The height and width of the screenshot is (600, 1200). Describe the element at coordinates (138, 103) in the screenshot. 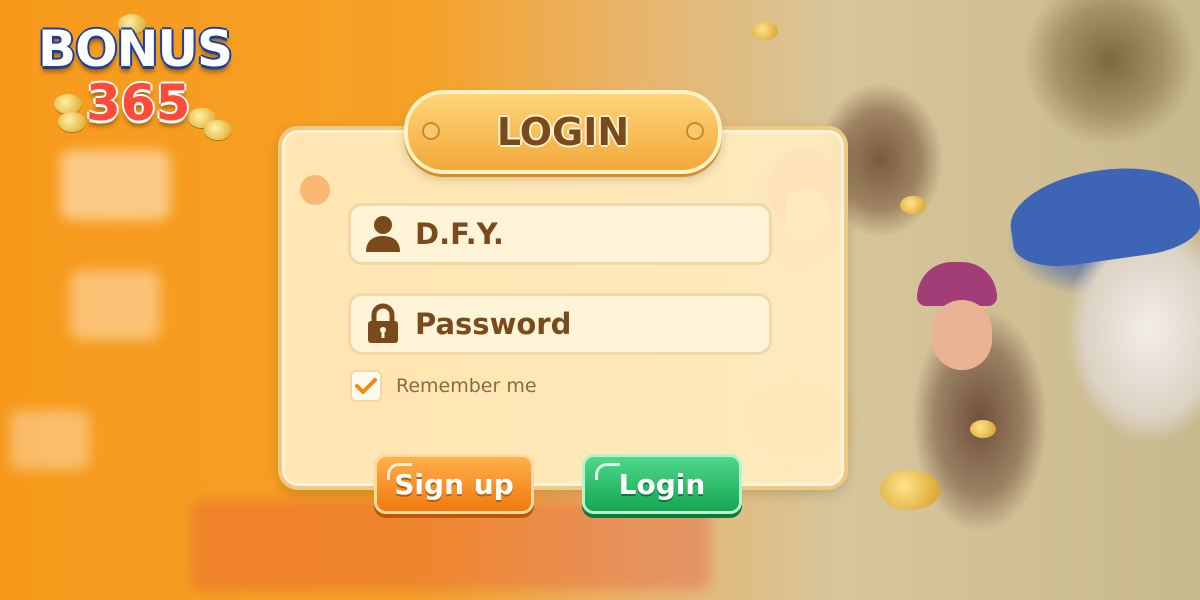

I see `logo-number: 365` at that location.